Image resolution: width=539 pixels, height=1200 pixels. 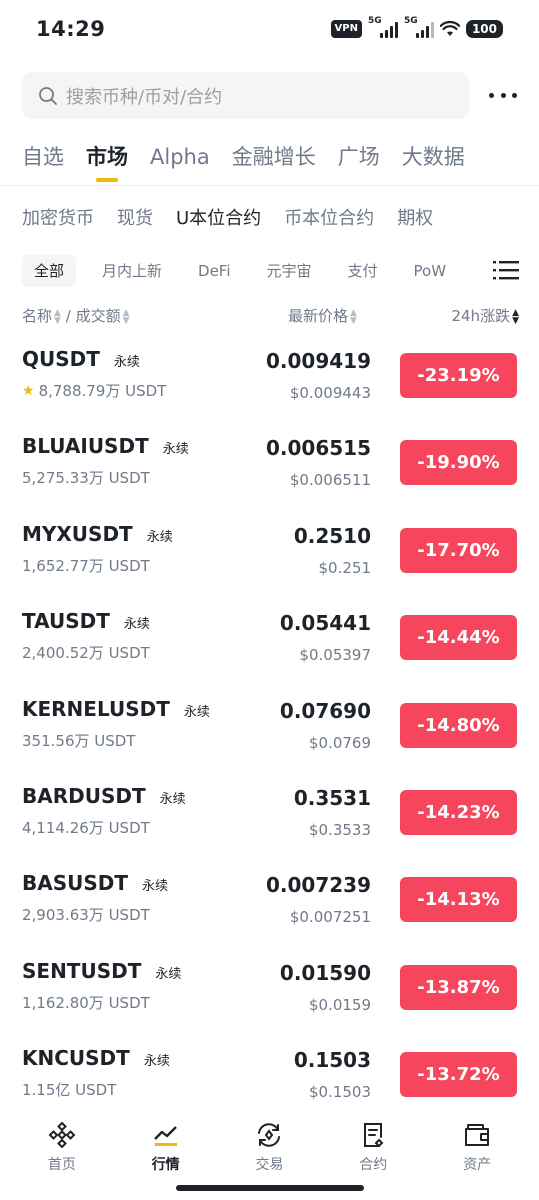 I want to click on sort-change: 24h涨跌 ▲ ▼, so click(x=485, y=315).